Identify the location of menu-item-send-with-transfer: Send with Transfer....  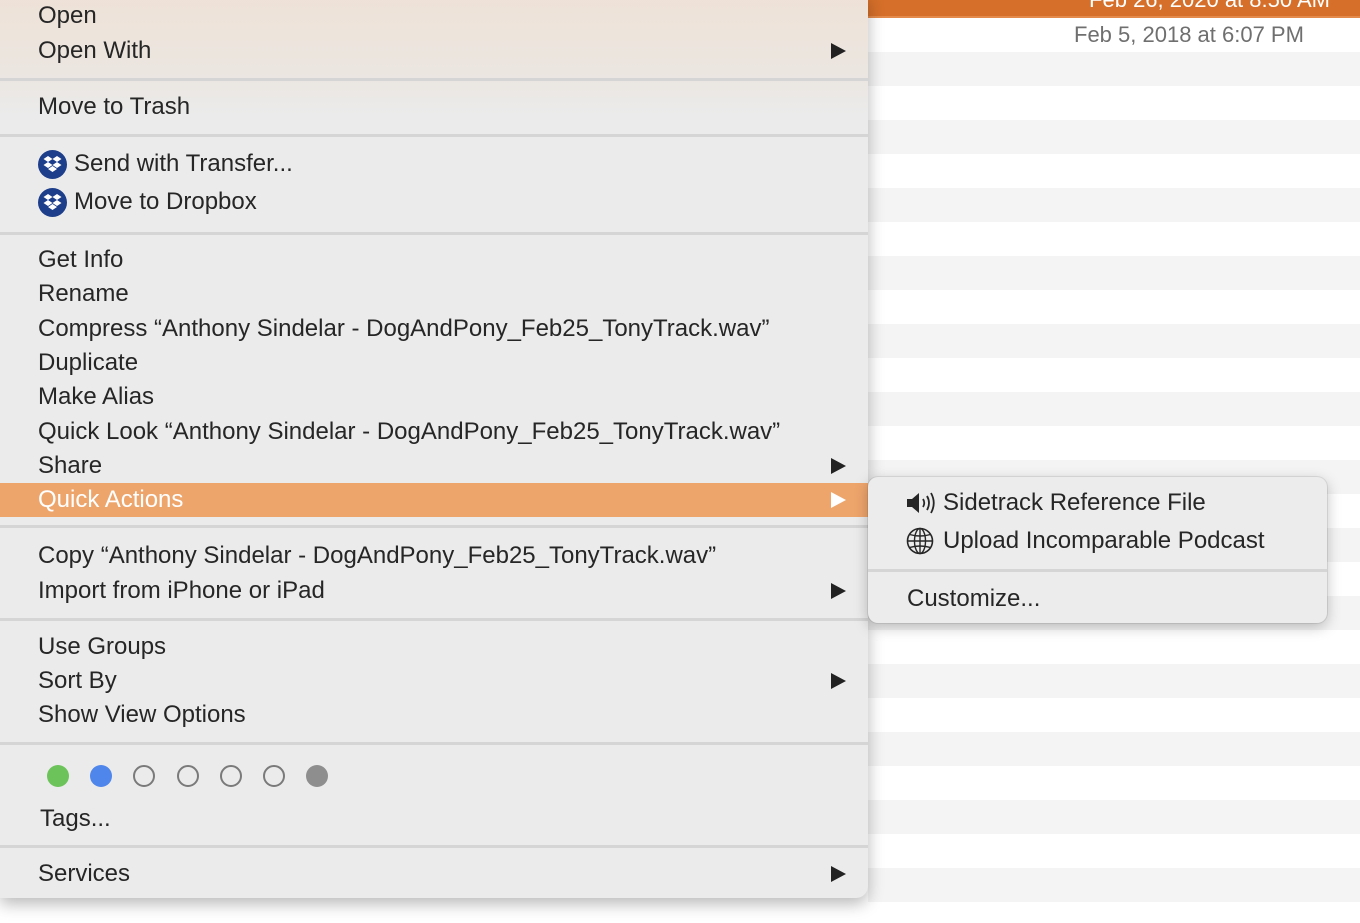
(434, 164).